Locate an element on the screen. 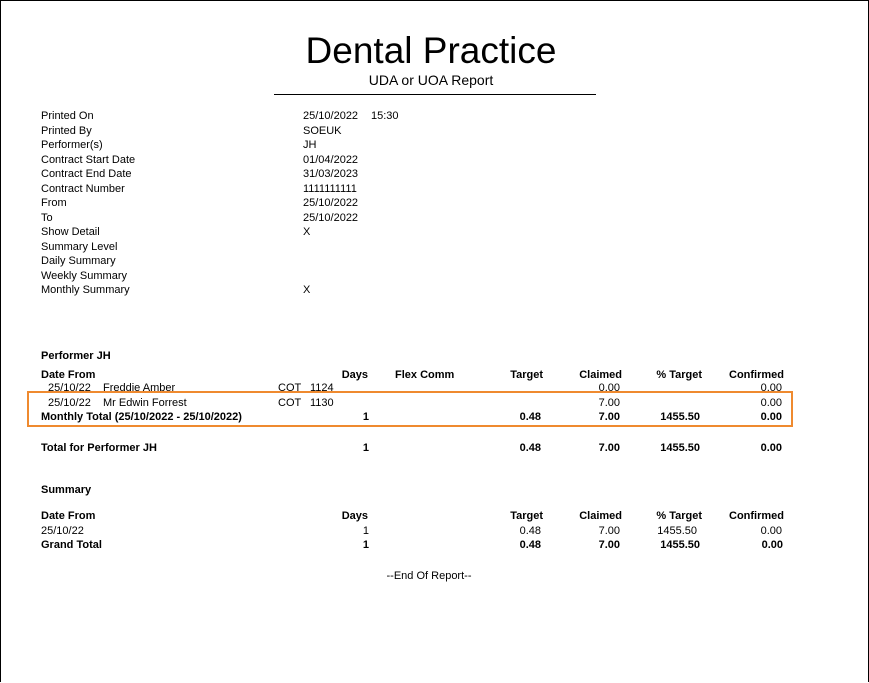 The width and height of the screenshot is (869, 683). info-label: Summary Level is located at coordinates (79, 247).